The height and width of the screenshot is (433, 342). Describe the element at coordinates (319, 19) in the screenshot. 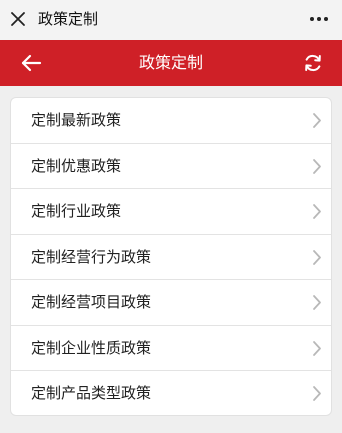

I see `more-dots-icon` at that location.